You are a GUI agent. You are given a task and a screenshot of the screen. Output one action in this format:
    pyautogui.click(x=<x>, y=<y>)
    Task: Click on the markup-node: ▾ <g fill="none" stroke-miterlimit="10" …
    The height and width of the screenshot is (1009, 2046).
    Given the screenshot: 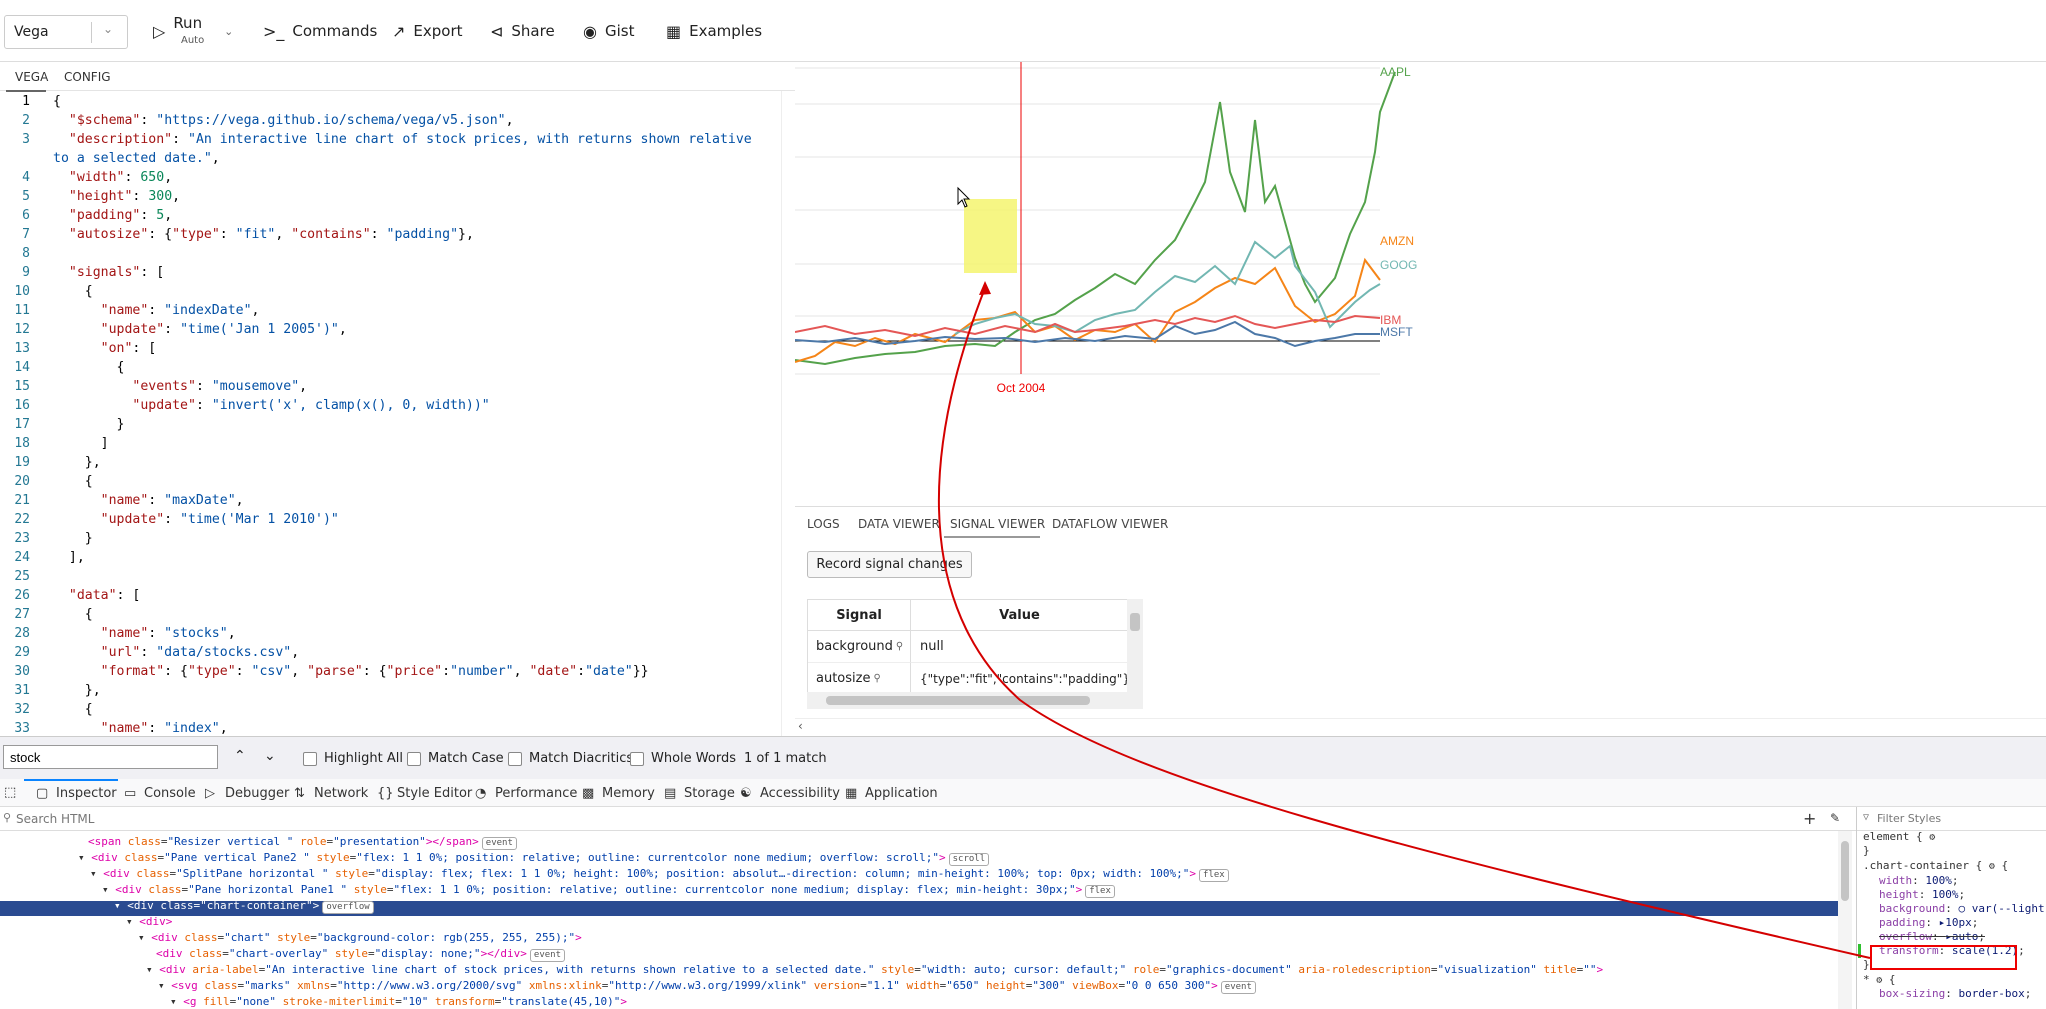 What is the action you would take?
    pyautogui.click(x=398, y=1001)
    